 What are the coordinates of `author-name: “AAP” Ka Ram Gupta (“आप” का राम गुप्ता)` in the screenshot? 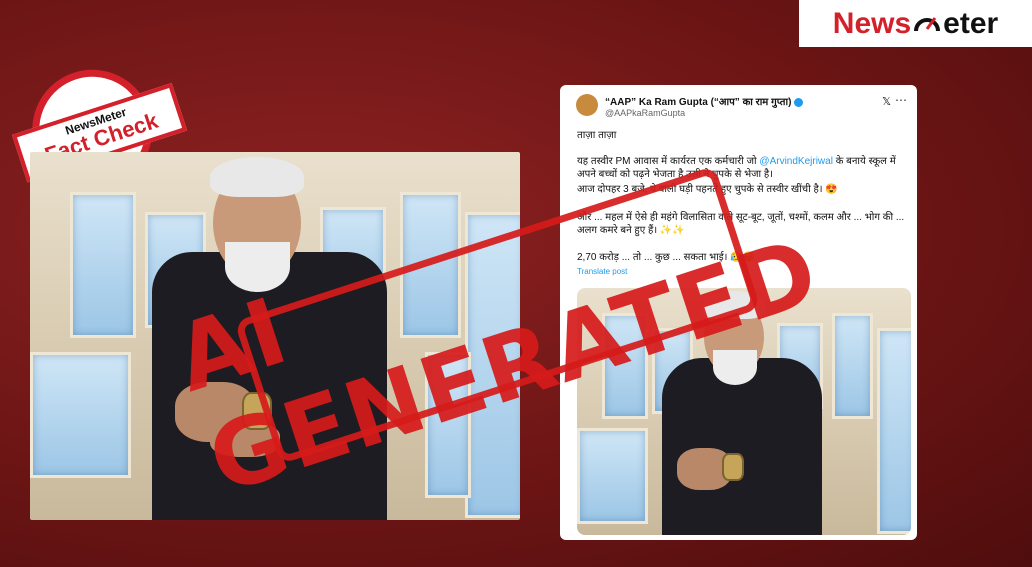 It's located at (704, 101).